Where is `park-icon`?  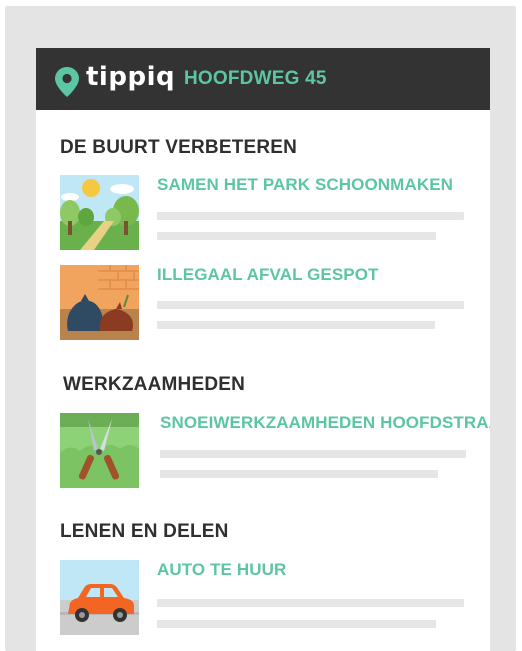 park-icon is located at coordinates (99, 212).